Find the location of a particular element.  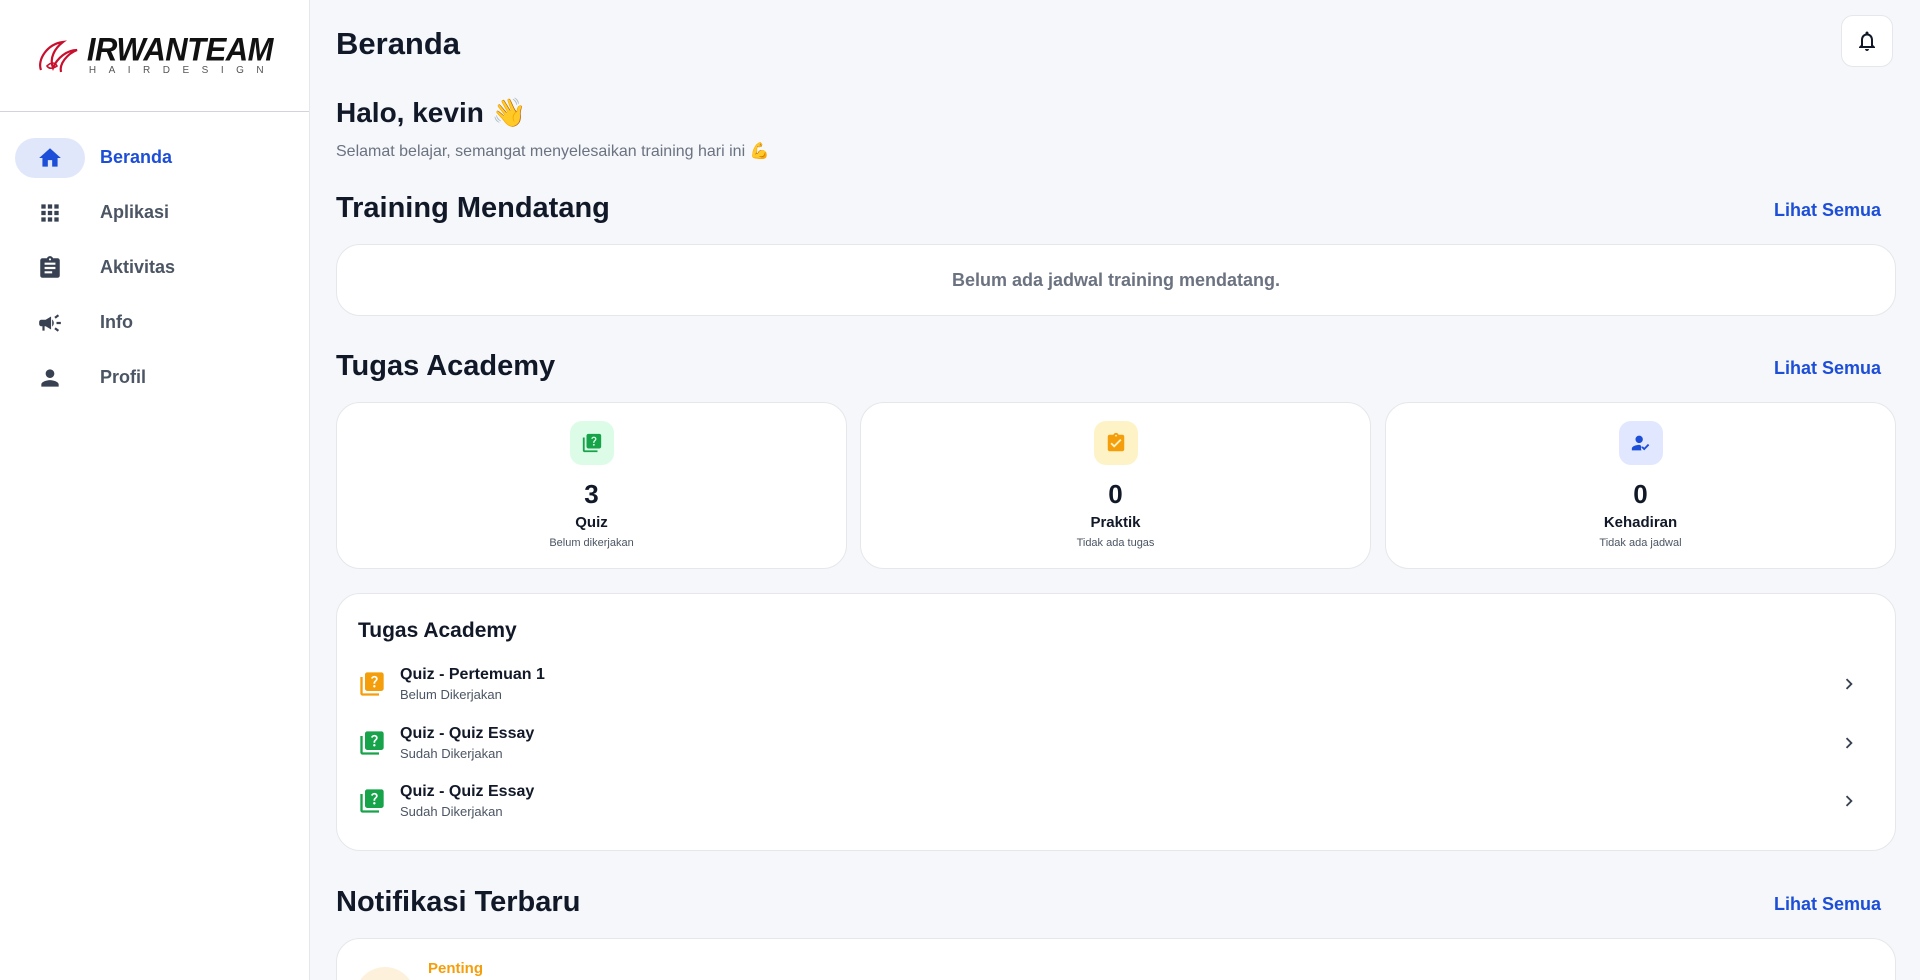

sidebar-item-beranda: Beranda is located at coordinates (154, 157).